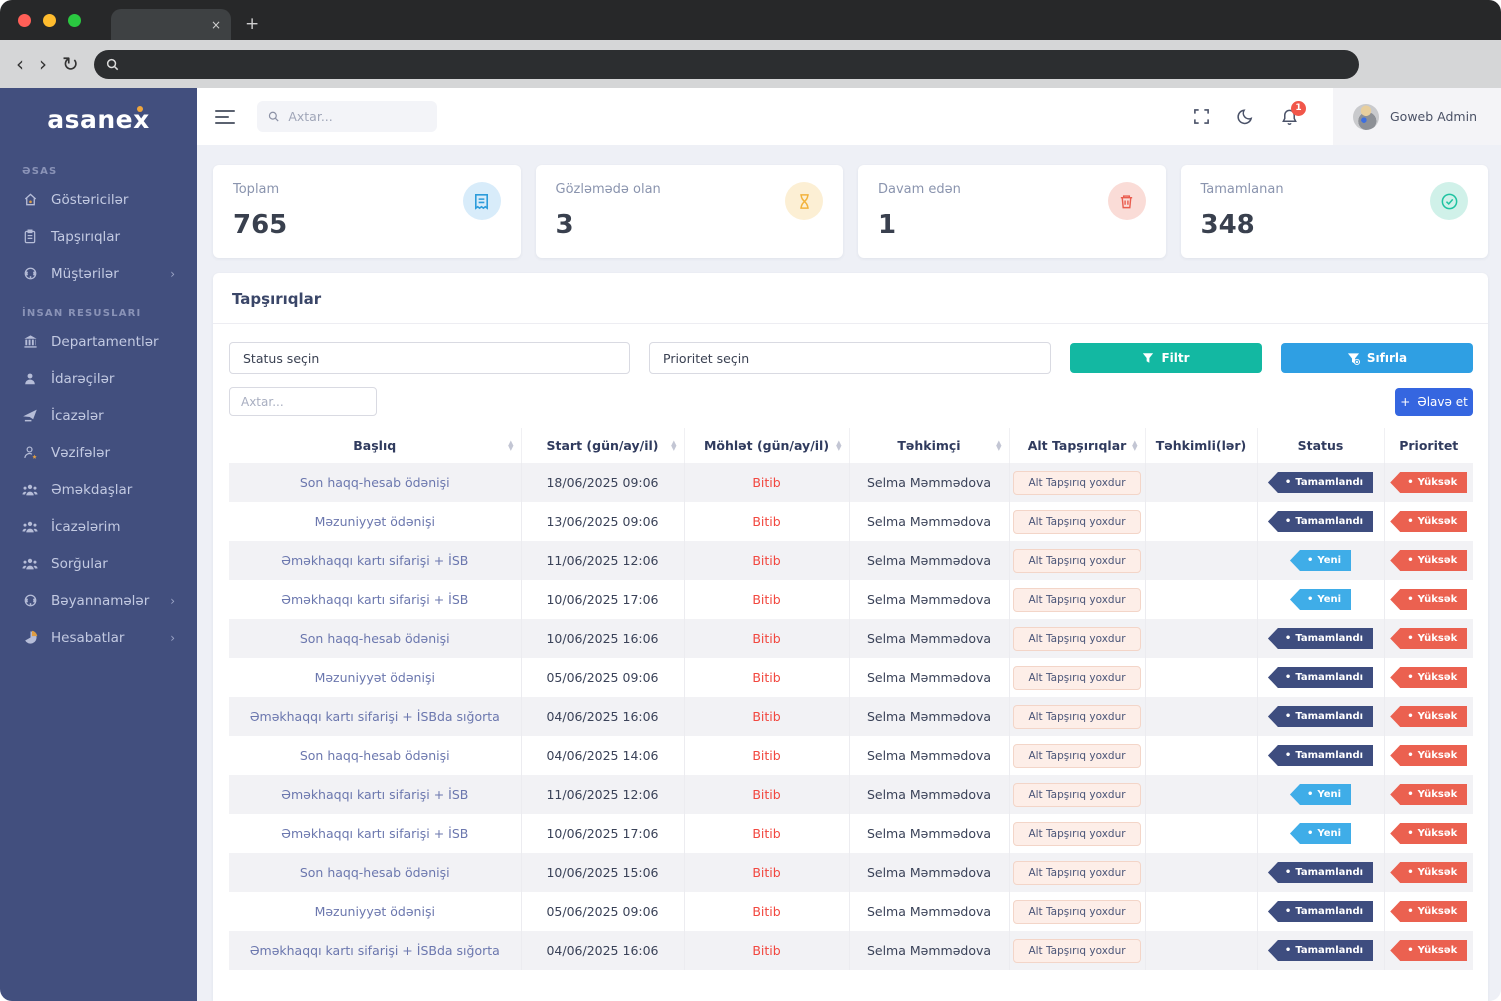 This screenshot has width=1501, height=1001. What do you see at coordinates (30, 564) in the screenshot?
I see `people-icon` at bounding box center [30, 564].